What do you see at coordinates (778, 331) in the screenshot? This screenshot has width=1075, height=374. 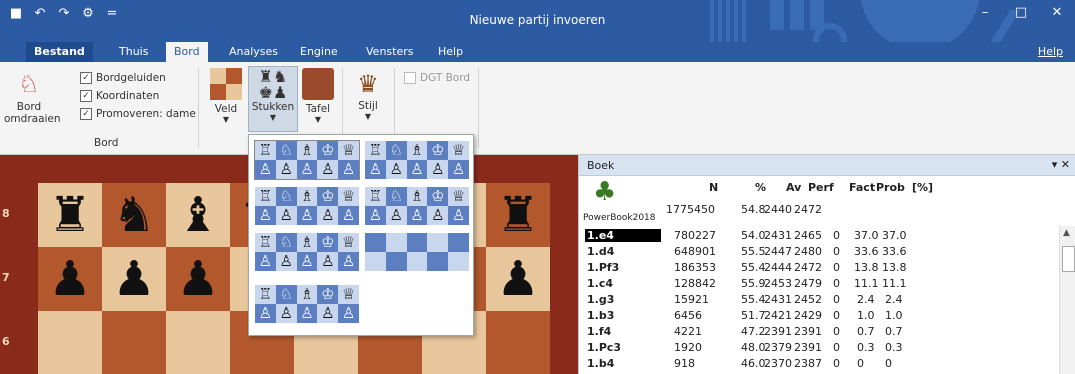 I see `cell-av: 2391` at bounding box center [778, 331].